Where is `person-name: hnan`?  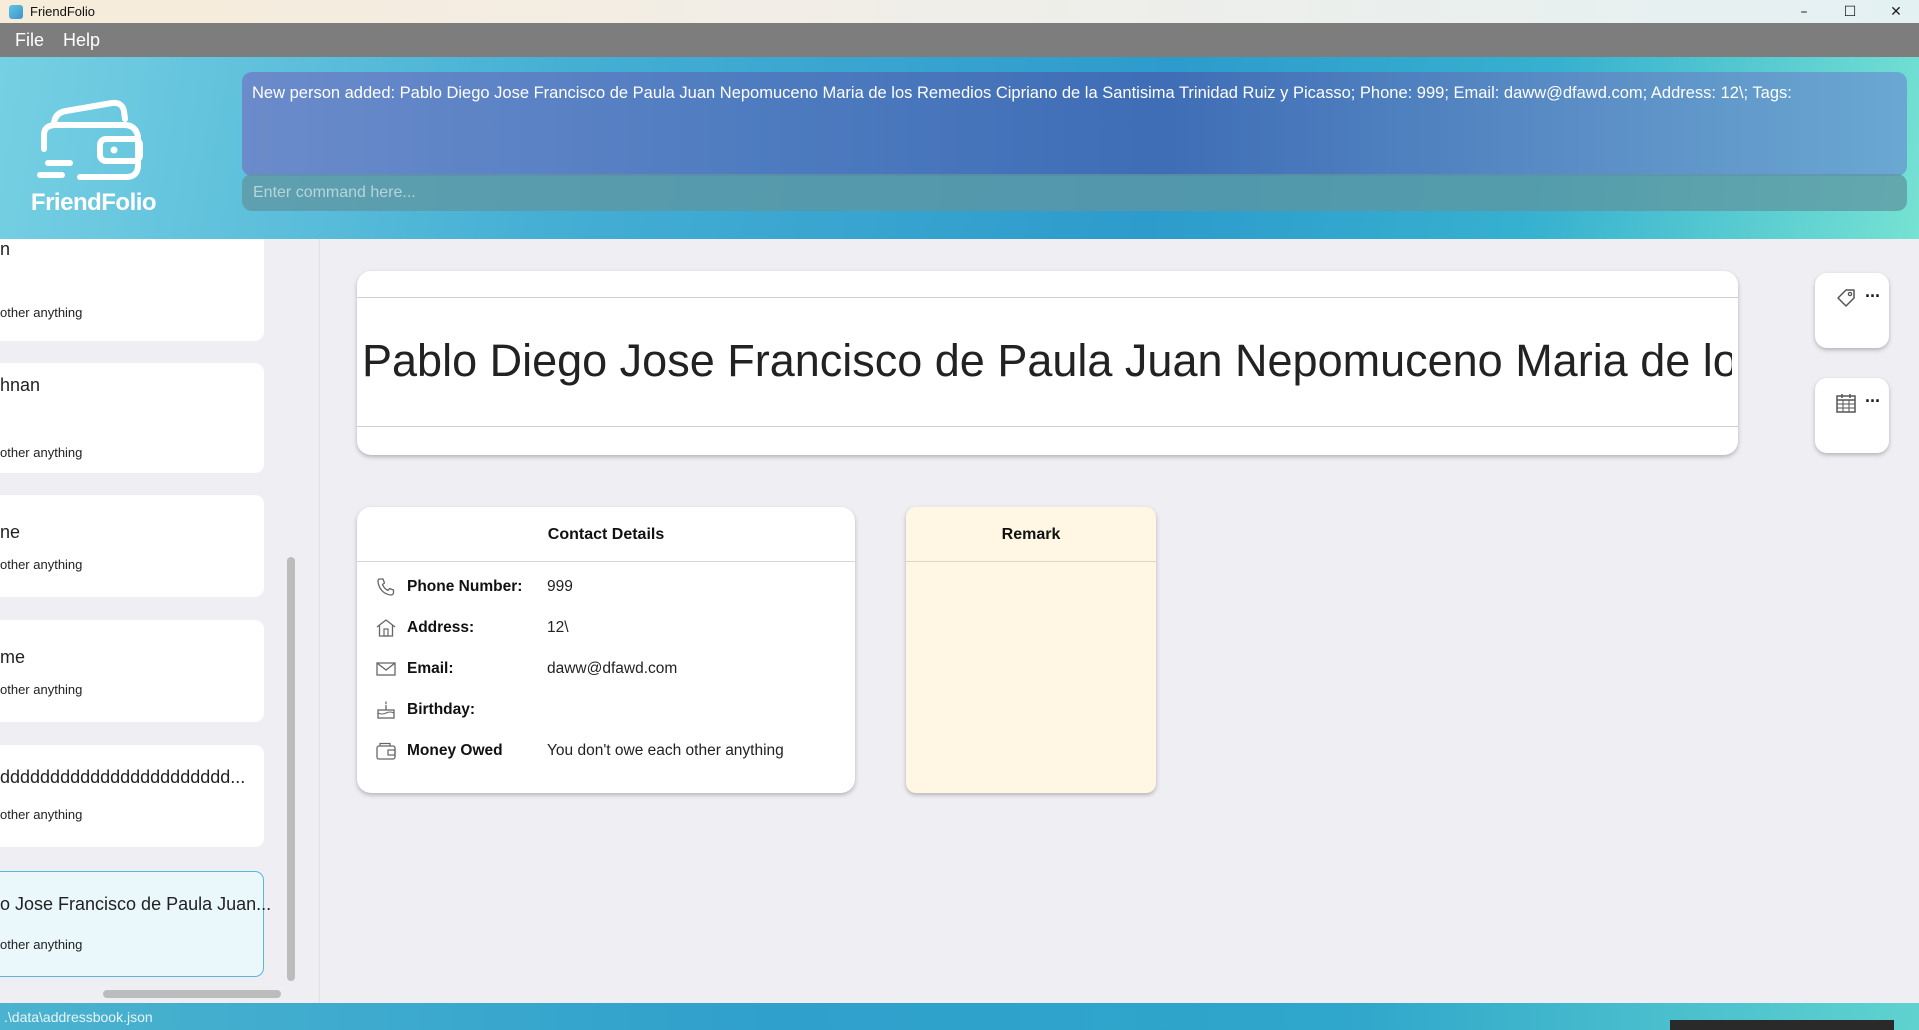 person-name: hnan is located at coordinates (20, 385).